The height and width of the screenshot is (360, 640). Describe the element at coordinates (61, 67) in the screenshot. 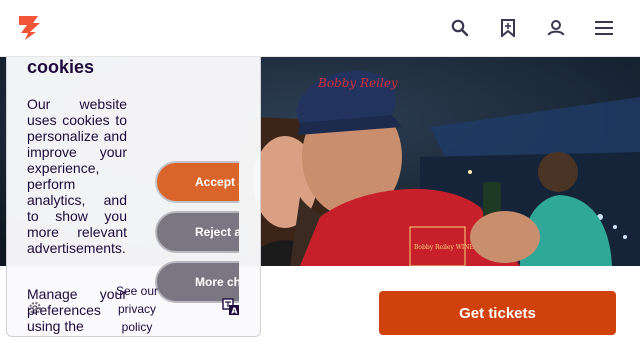

I see `cookie-title: cookies` at that location.